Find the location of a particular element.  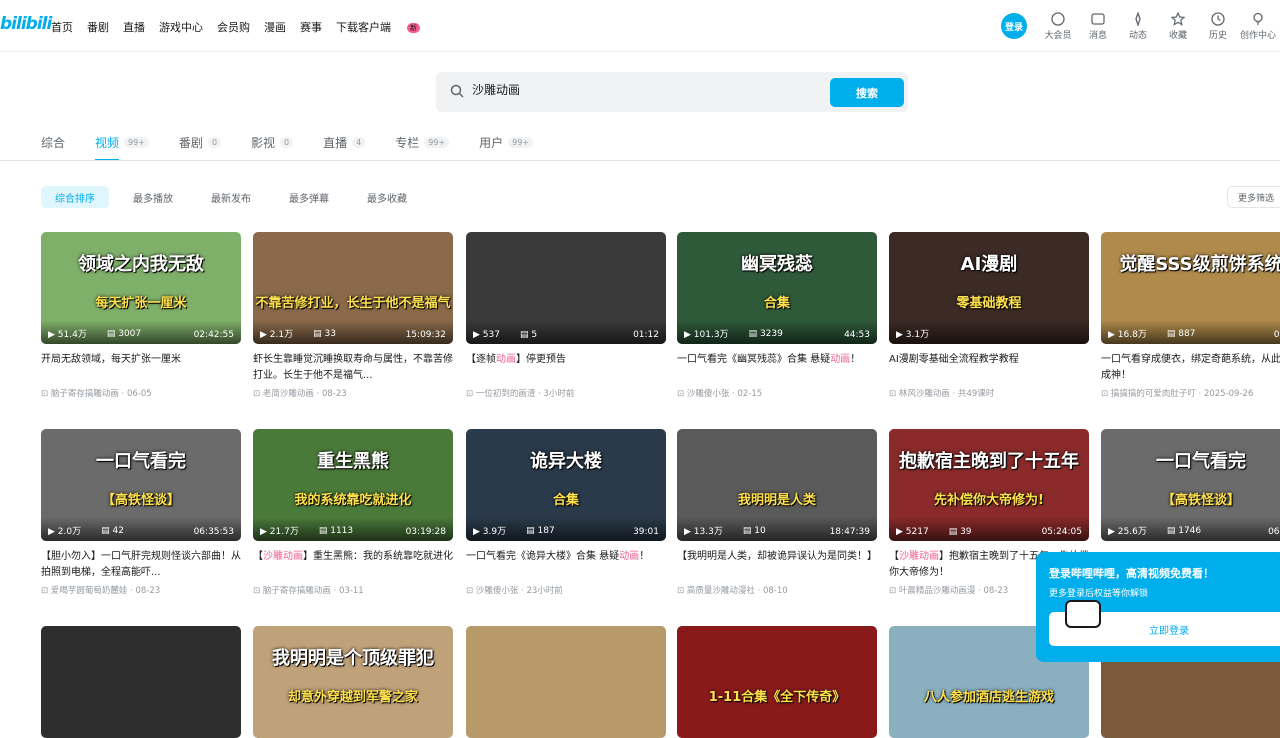

video-thumbnail: AI漫剧 零基础教程 ▶ 3.1万 is located at coordinates (989, 288).